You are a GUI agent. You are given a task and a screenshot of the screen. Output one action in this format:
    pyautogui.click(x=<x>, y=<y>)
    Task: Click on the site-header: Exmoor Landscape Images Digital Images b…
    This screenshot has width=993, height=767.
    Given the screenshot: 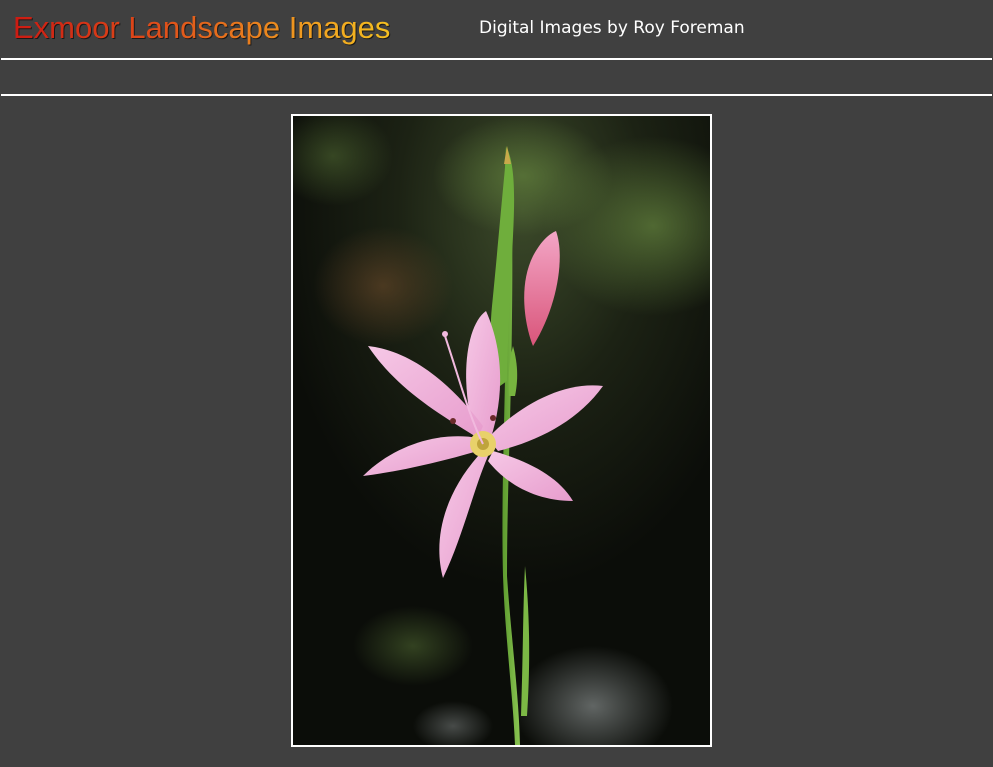 What is the action you would take?
    pyautogui.click(x=496, y=29)
    